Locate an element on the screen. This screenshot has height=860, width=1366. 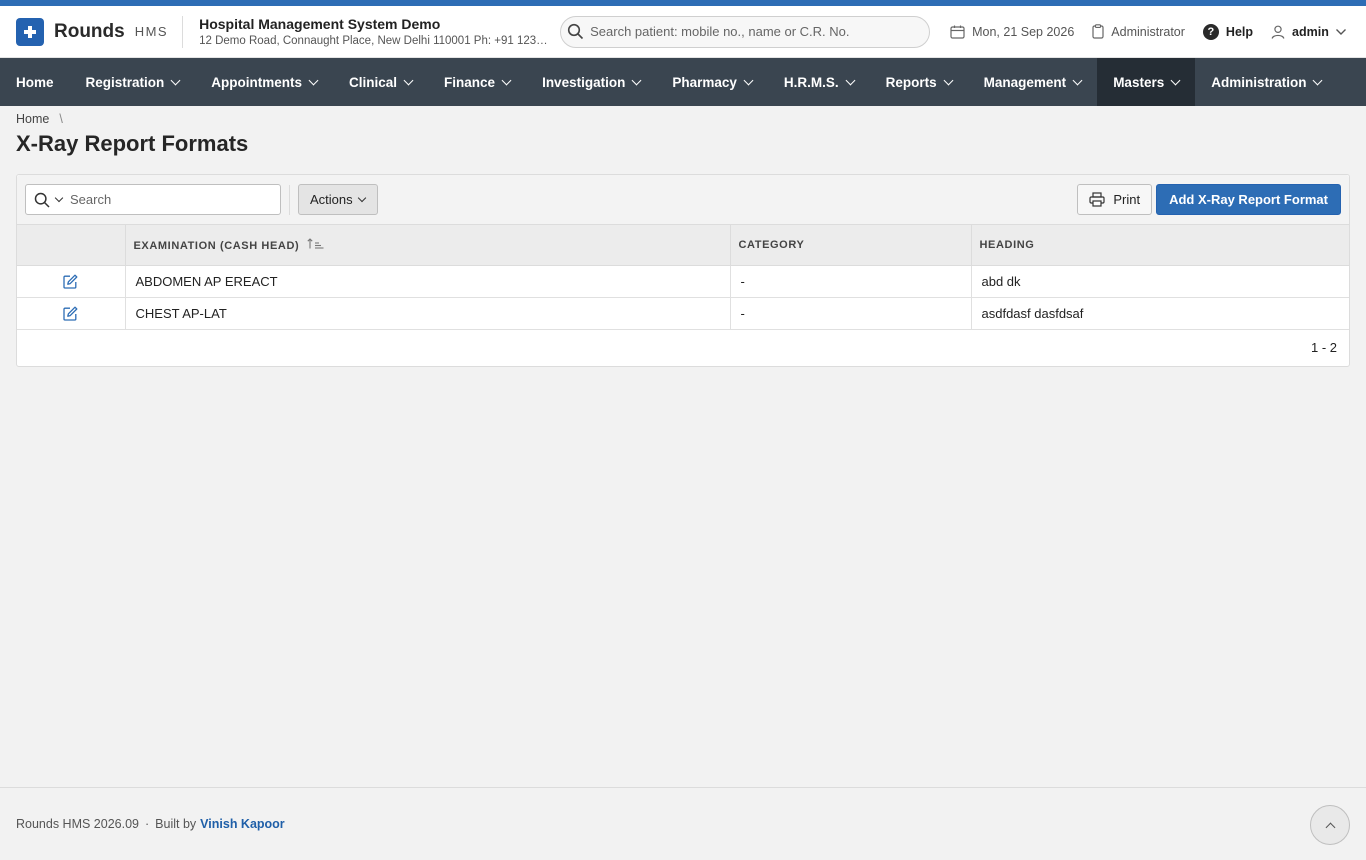
nav-item-finance: Finance is located at coordinates (477, 82).